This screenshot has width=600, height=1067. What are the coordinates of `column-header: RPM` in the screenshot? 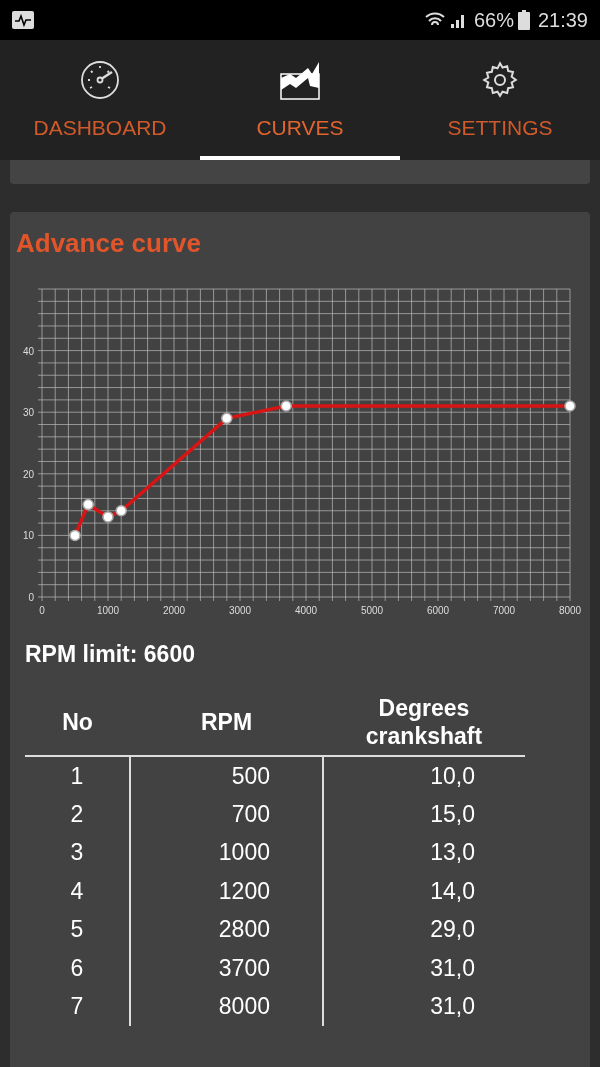 It's located at (226, 724).